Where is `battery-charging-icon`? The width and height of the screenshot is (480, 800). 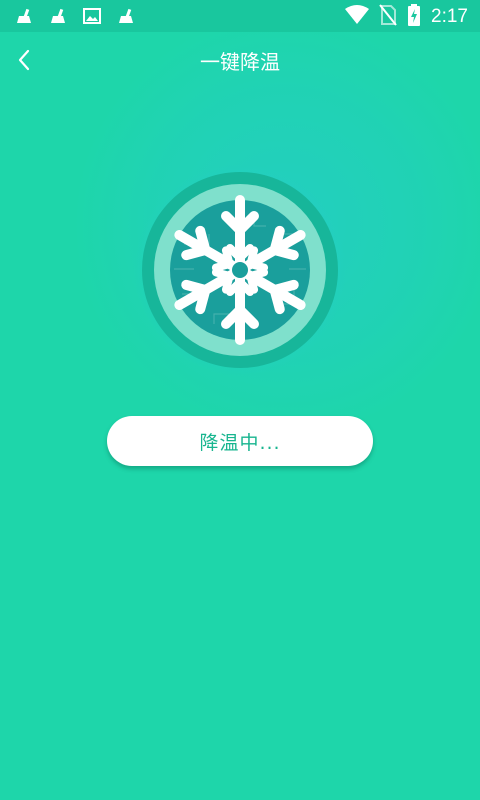 battery-charging-icon is located at coordinates (414, 17).